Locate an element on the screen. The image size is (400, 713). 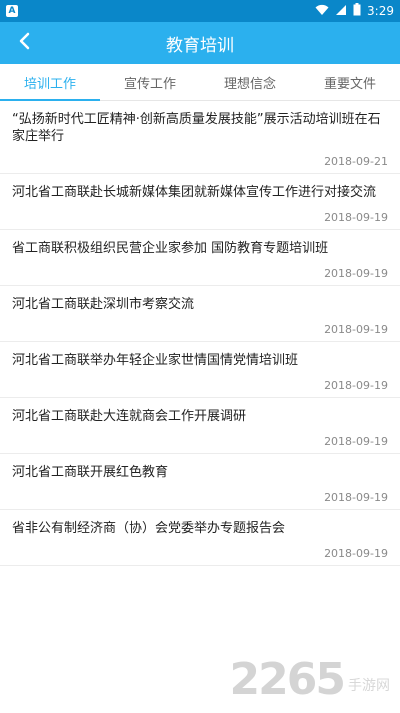
item-title: “弘扬新时代工匠精神·创新高质量发展技能”展示活动培训班在石家庄举行 is located at coordinates (196, 128).